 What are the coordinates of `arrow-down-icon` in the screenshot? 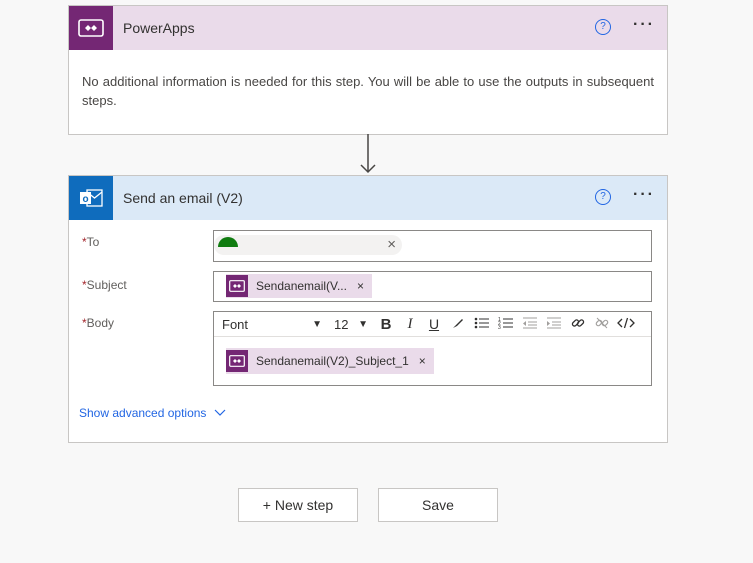 It's located at (368, 154).